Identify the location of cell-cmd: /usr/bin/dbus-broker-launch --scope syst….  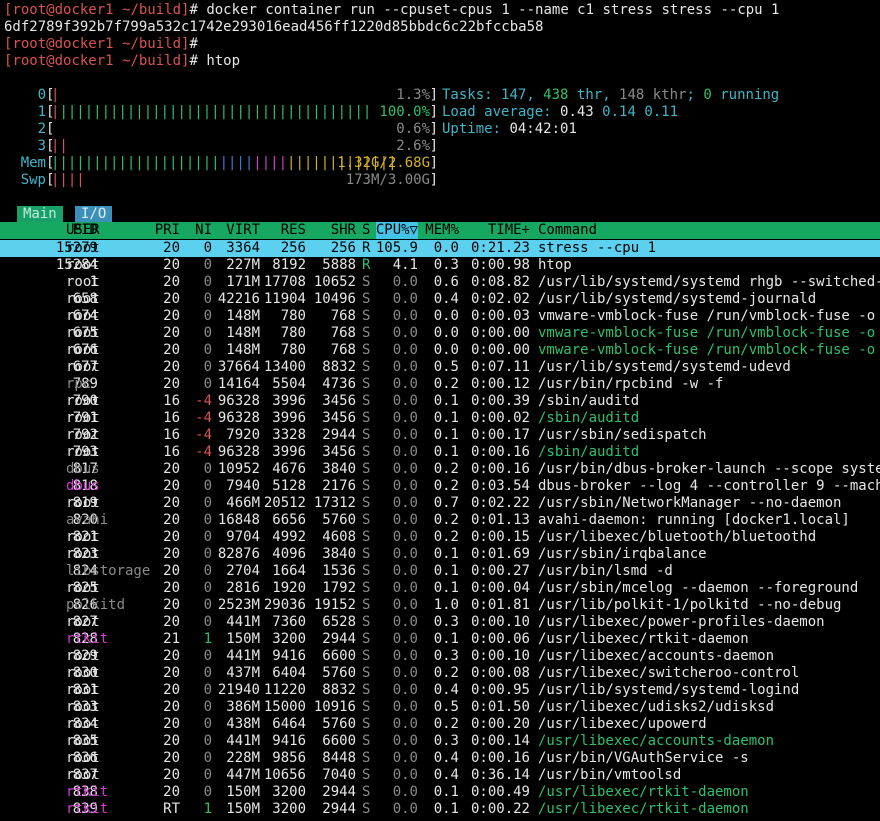
(709, 469).